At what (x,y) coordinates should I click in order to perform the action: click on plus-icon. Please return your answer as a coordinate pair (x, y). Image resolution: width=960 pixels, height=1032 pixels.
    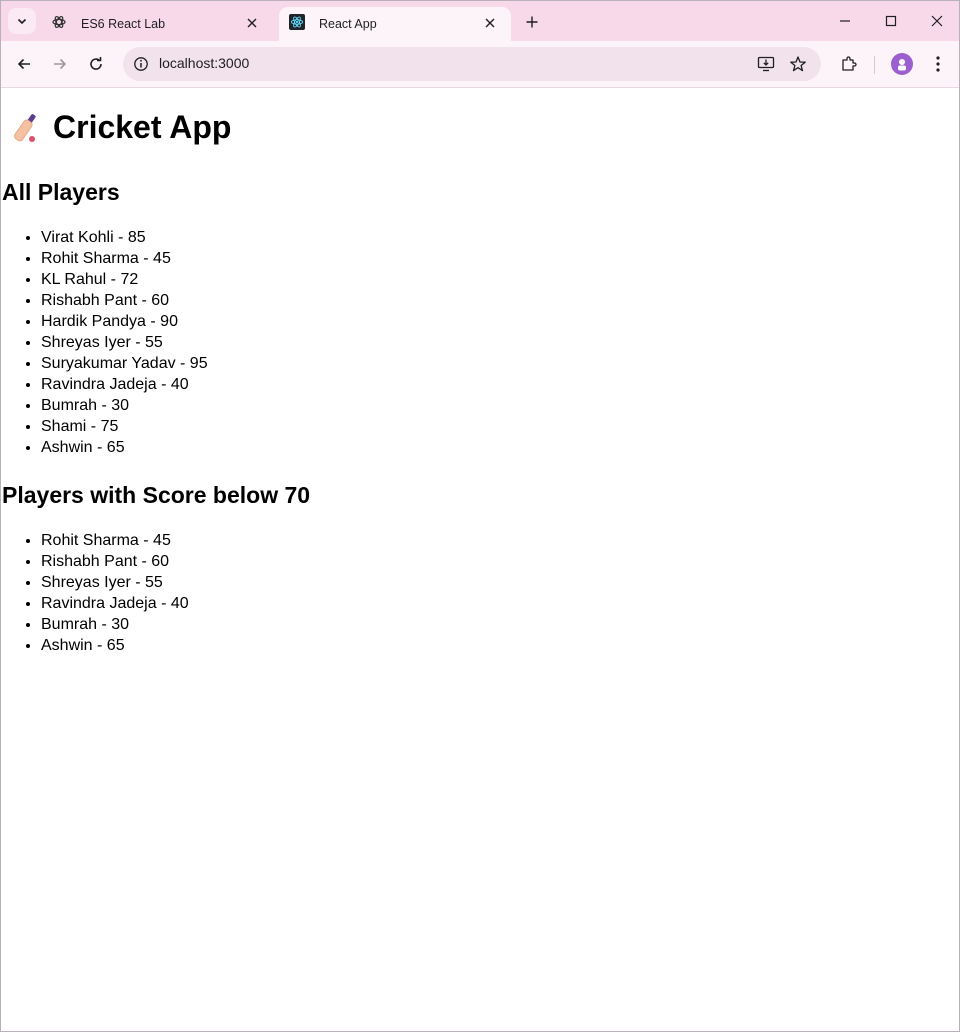
    Looking at the image, I should click on (532, 22).